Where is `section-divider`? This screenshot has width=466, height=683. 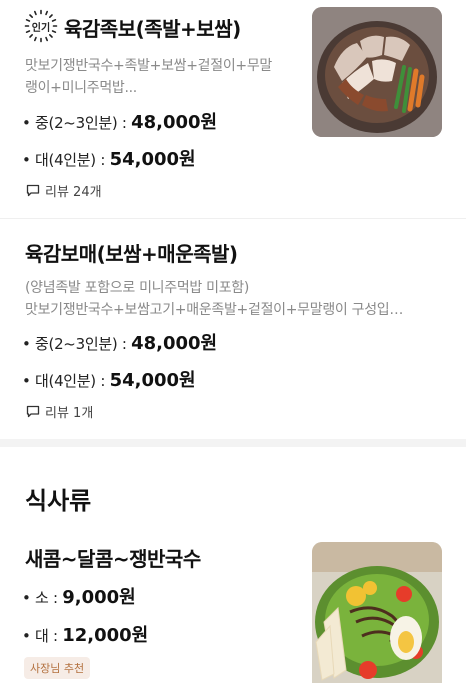
section-divider is located at coordinates (233, 443).